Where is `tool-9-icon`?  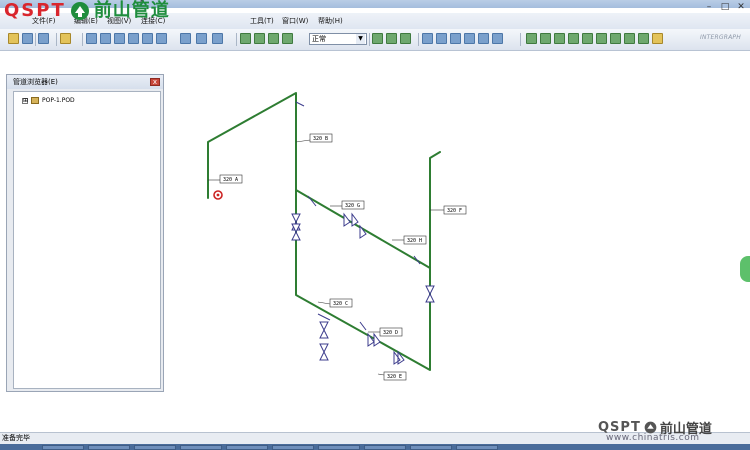
tool-9-icon is located at coordinates (441, 38).